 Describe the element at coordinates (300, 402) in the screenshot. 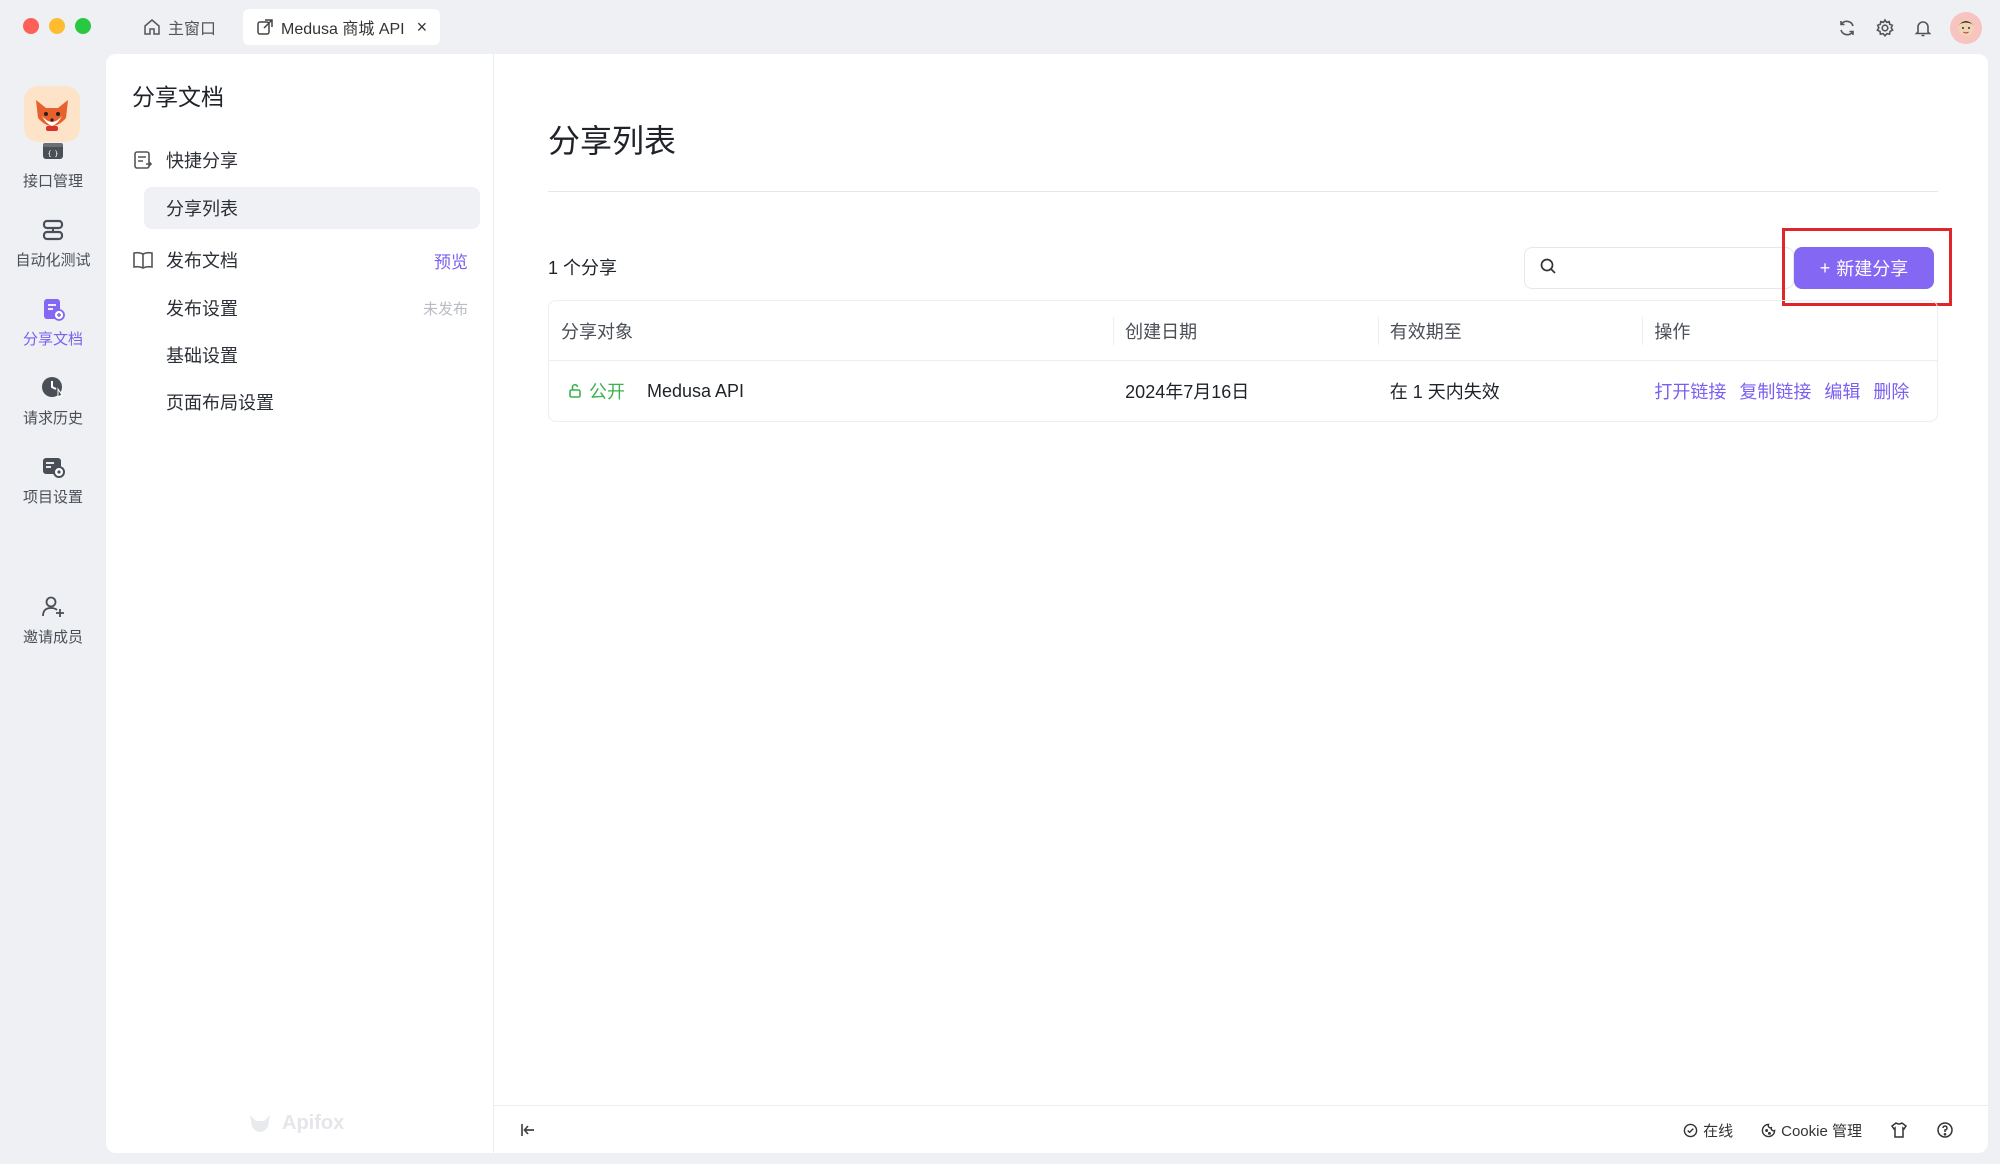

I see `nav-layout-settings: 页面布局设置` at that location.